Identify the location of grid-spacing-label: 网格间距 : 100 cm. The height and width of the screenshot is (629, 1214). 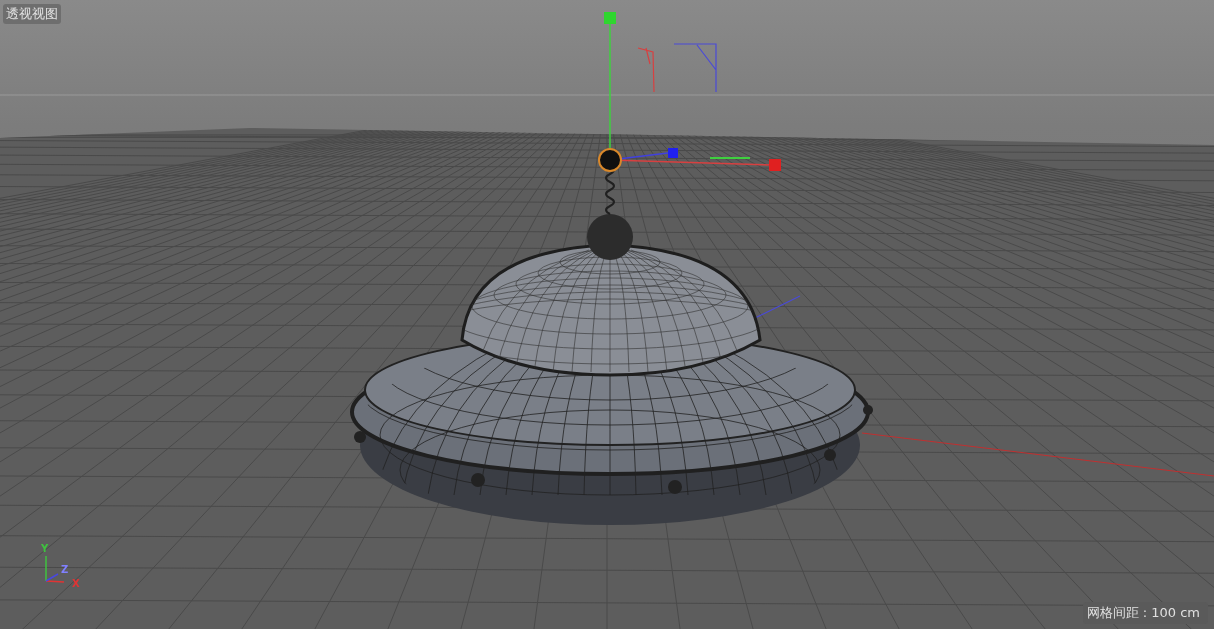
(1145, 613).